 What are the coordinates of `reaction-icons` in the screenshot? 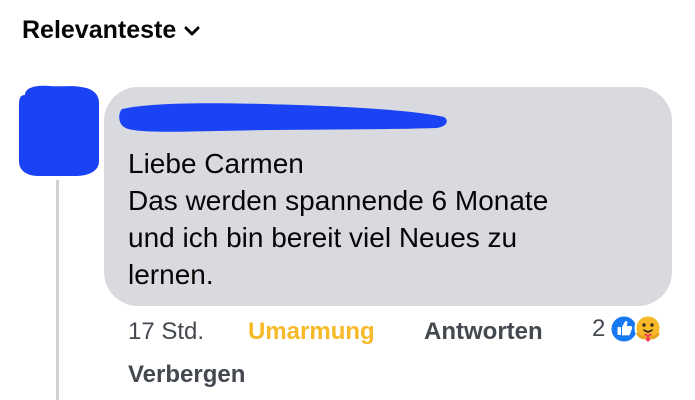 It's located at (636, 329).